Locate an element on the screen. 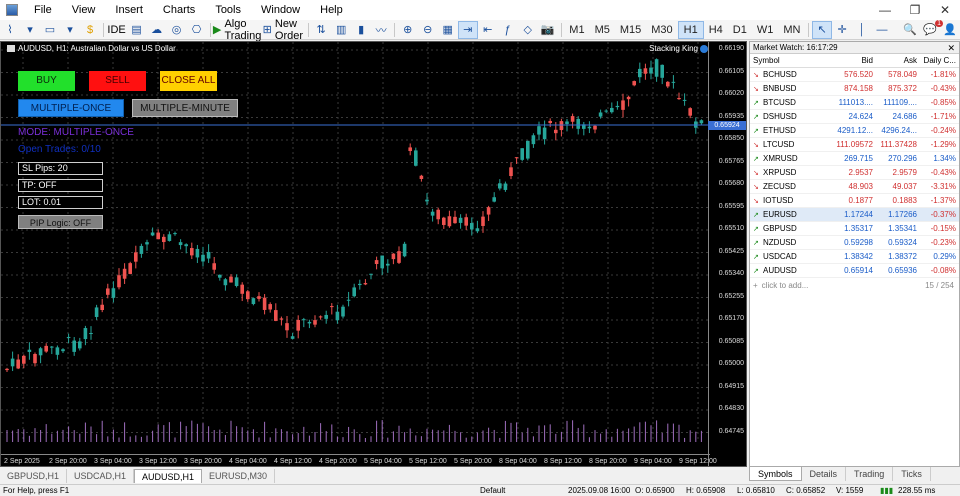 This screenshot has height=496, width=960. market-watch-row: ↗ XMRUSD 269.715 270.296 1.34% is located at coordinates (854, 159).